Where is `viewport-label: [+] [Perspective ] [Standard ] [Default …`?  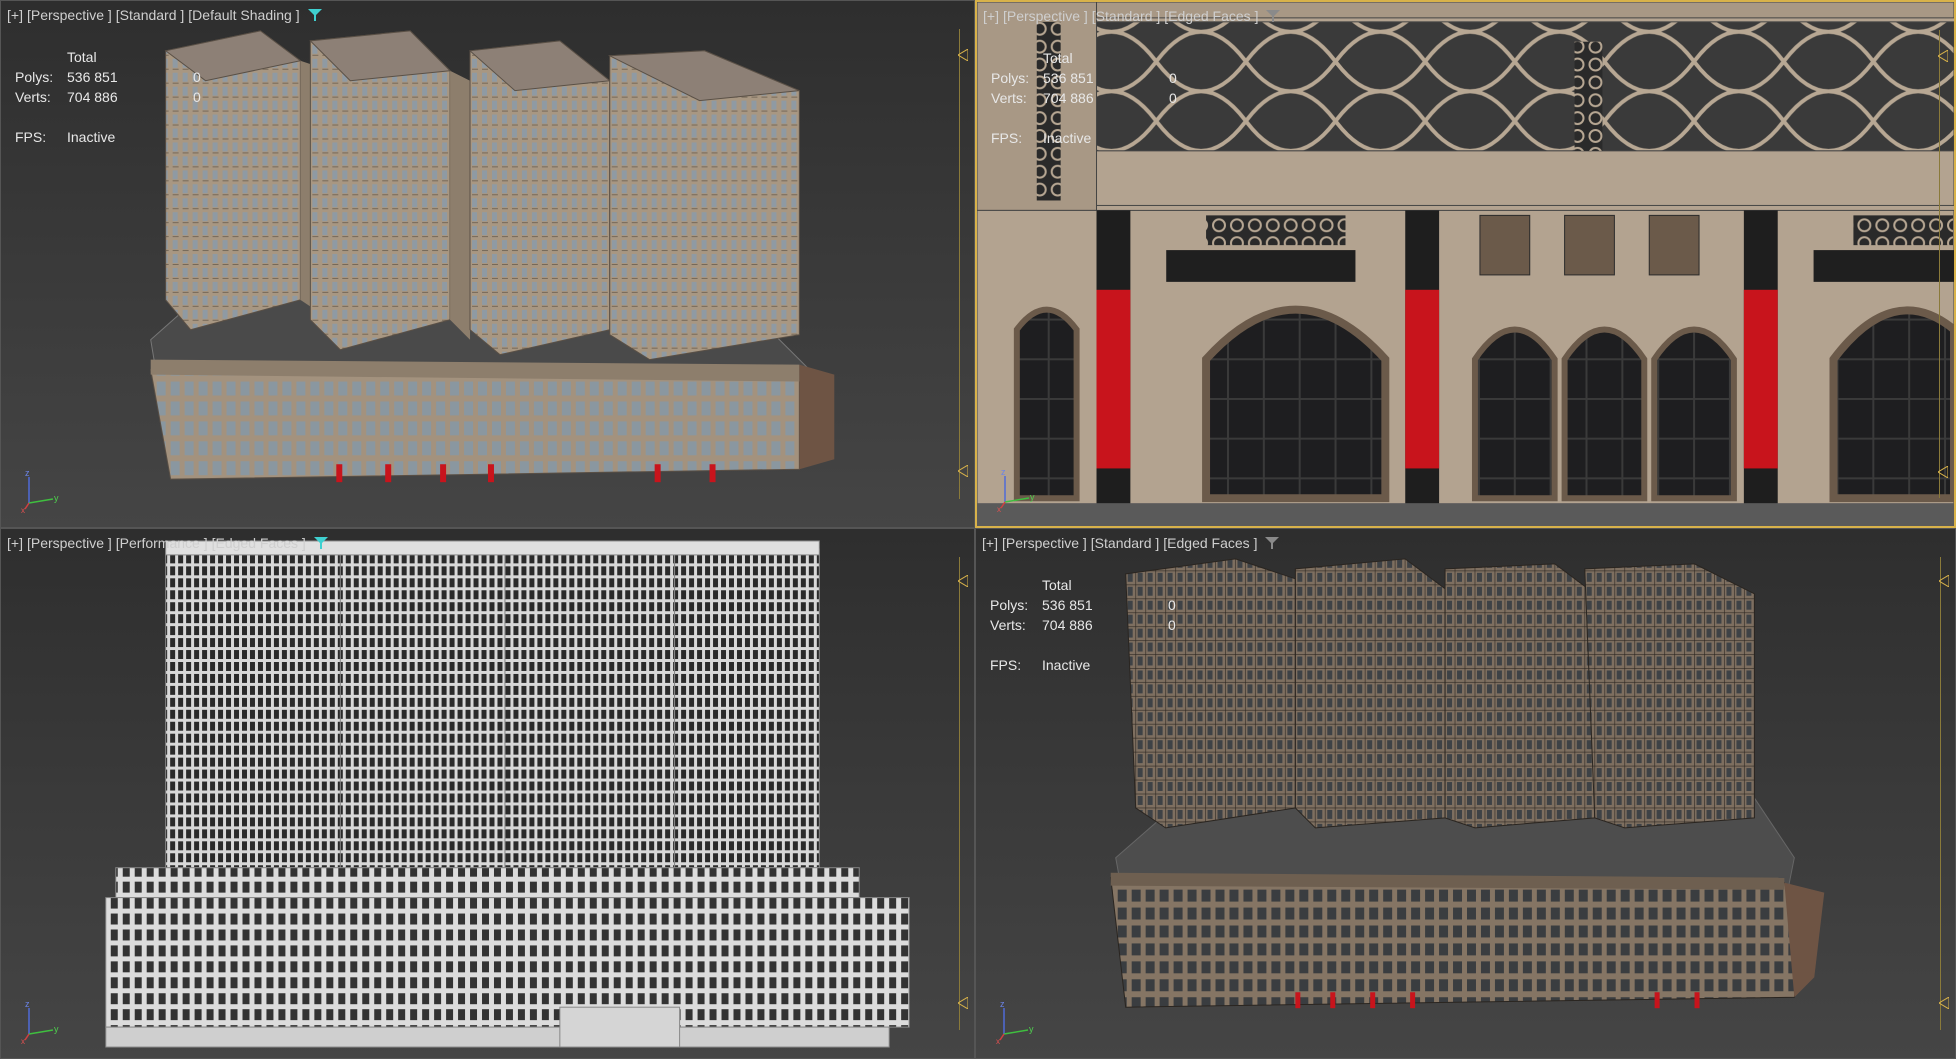
viewport-label: [+] [Perspective ] [Standard ] [Default … is located at coordinates (164, 15).